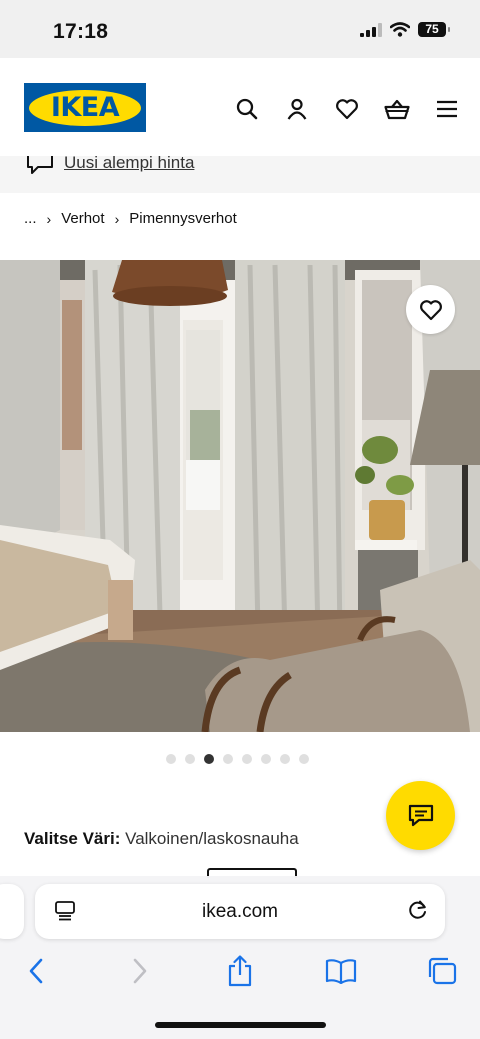 This screenshot has height=1039, width=480. I want to click on tabs-icon, so click(442, 971).